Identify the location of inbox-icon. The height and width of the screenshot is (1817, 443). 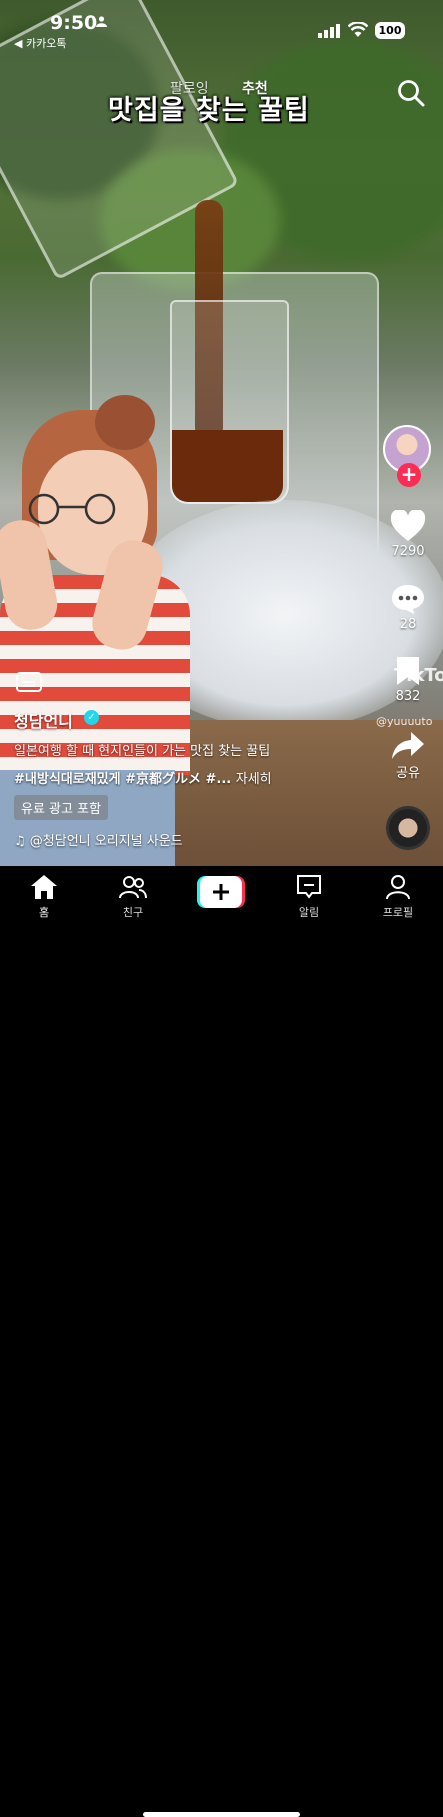
(309, 887).